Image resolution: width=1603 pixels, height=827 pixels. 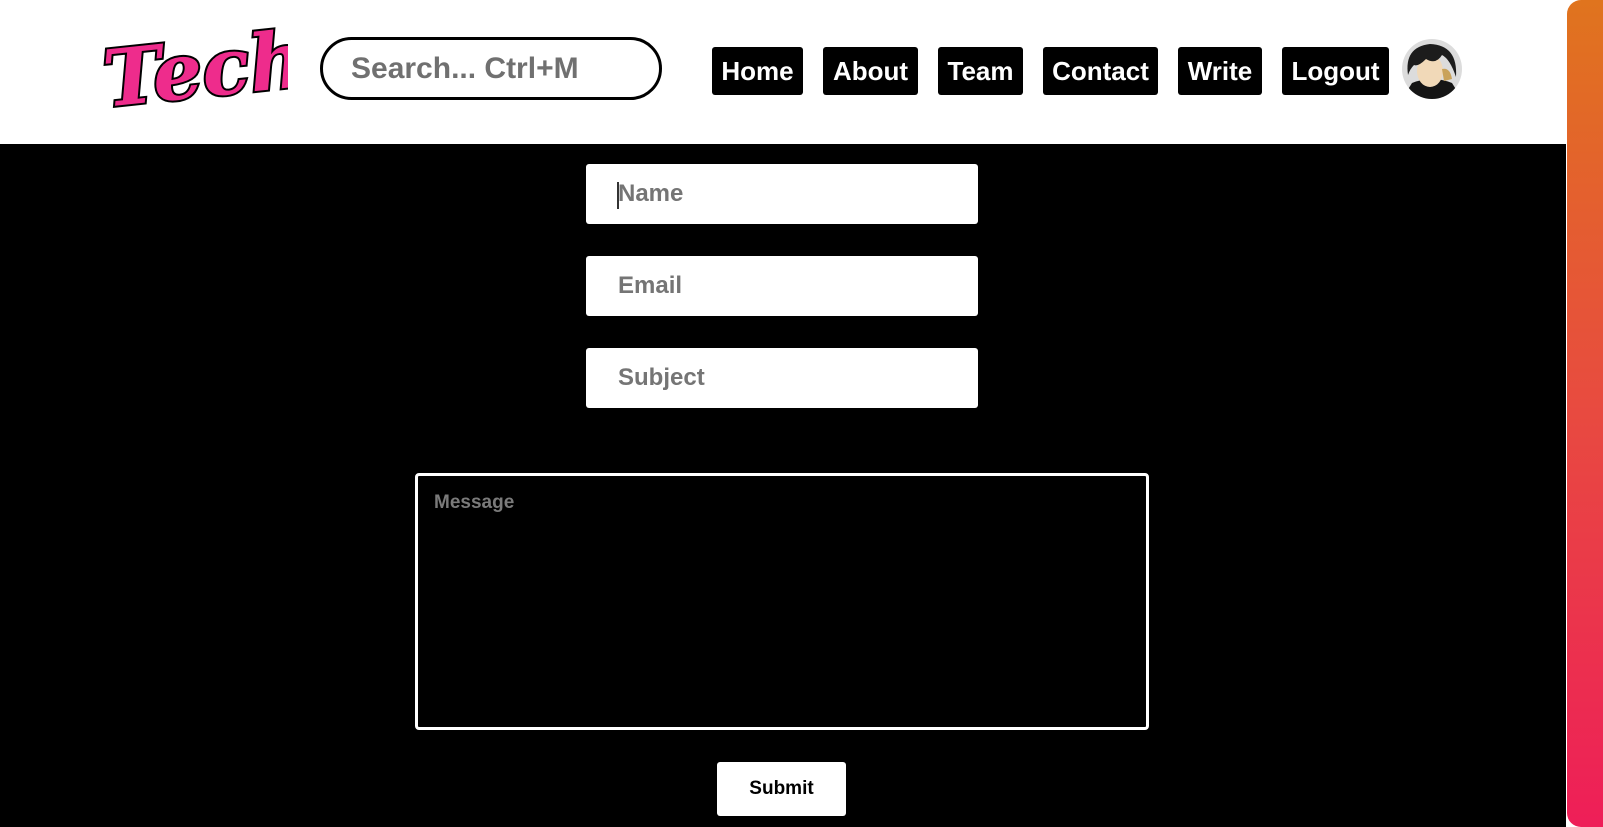 What do you see at coordinates (782, 286) in the screenshot?
I see `email-field` at bounding box center [782, 286].